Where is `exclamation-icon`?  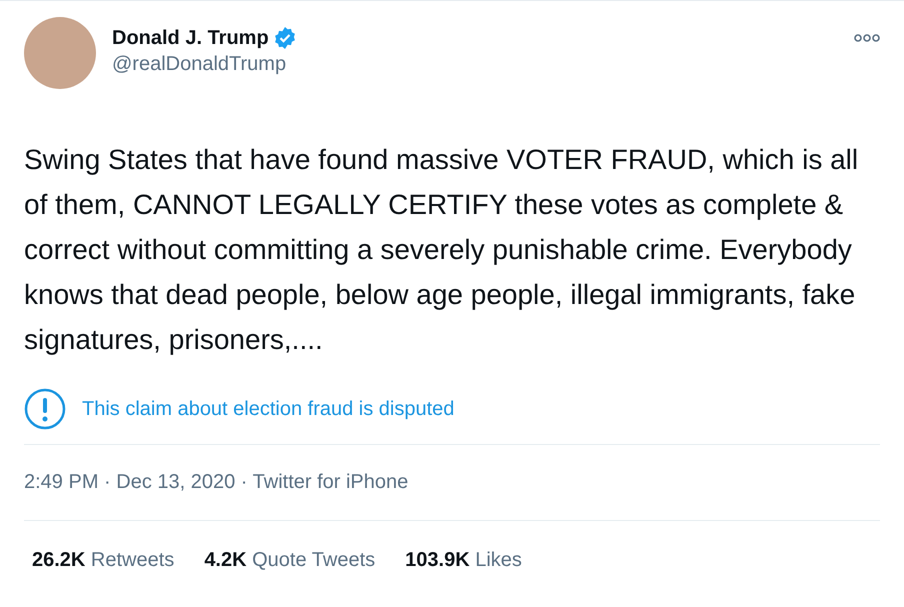 exclamation-icon is located at coordinates (45, 409).